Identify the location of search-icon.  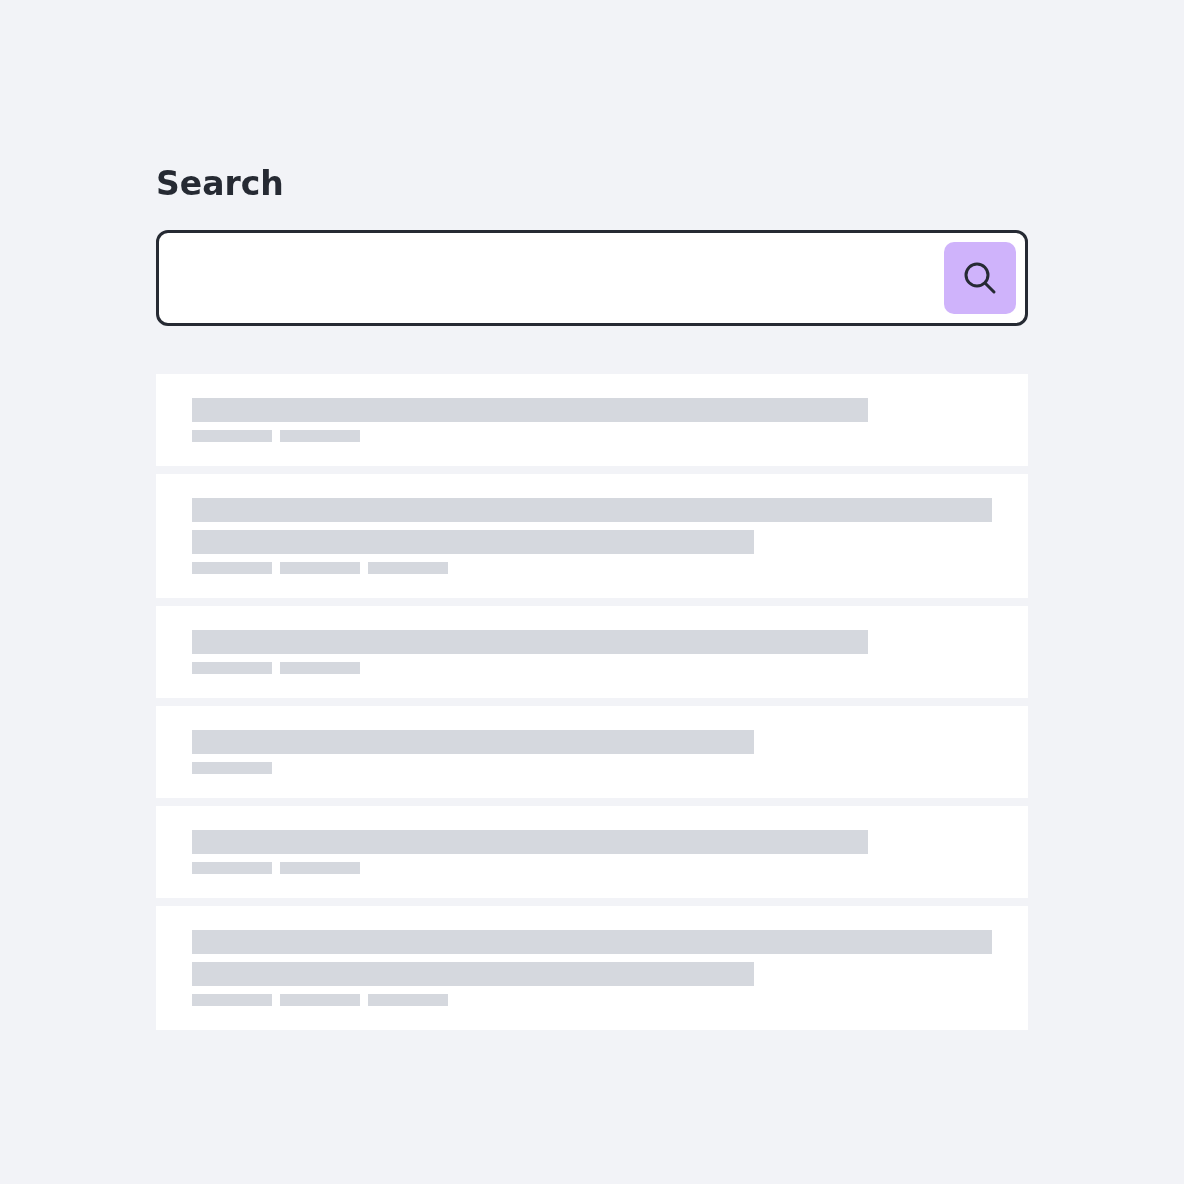
(980, 278).